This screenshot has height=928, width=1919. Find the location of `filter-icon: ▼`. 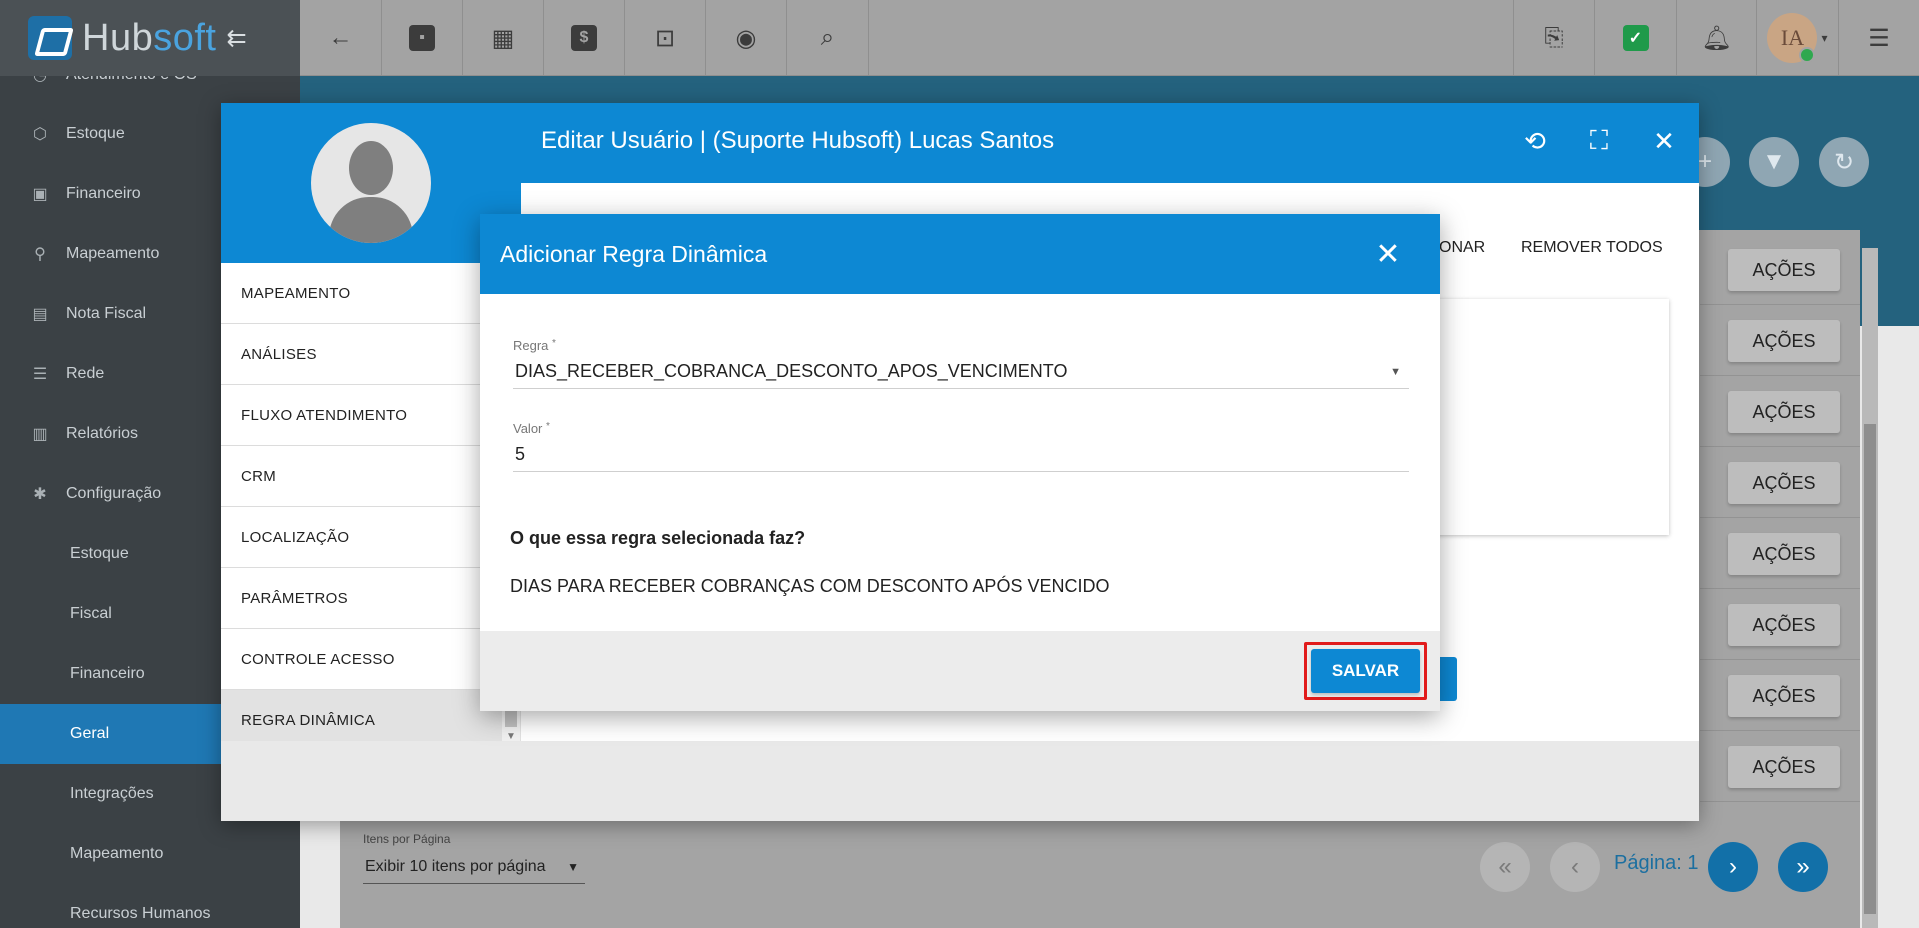

filter-icon: ▼ is located at coordinates (1774, 161).